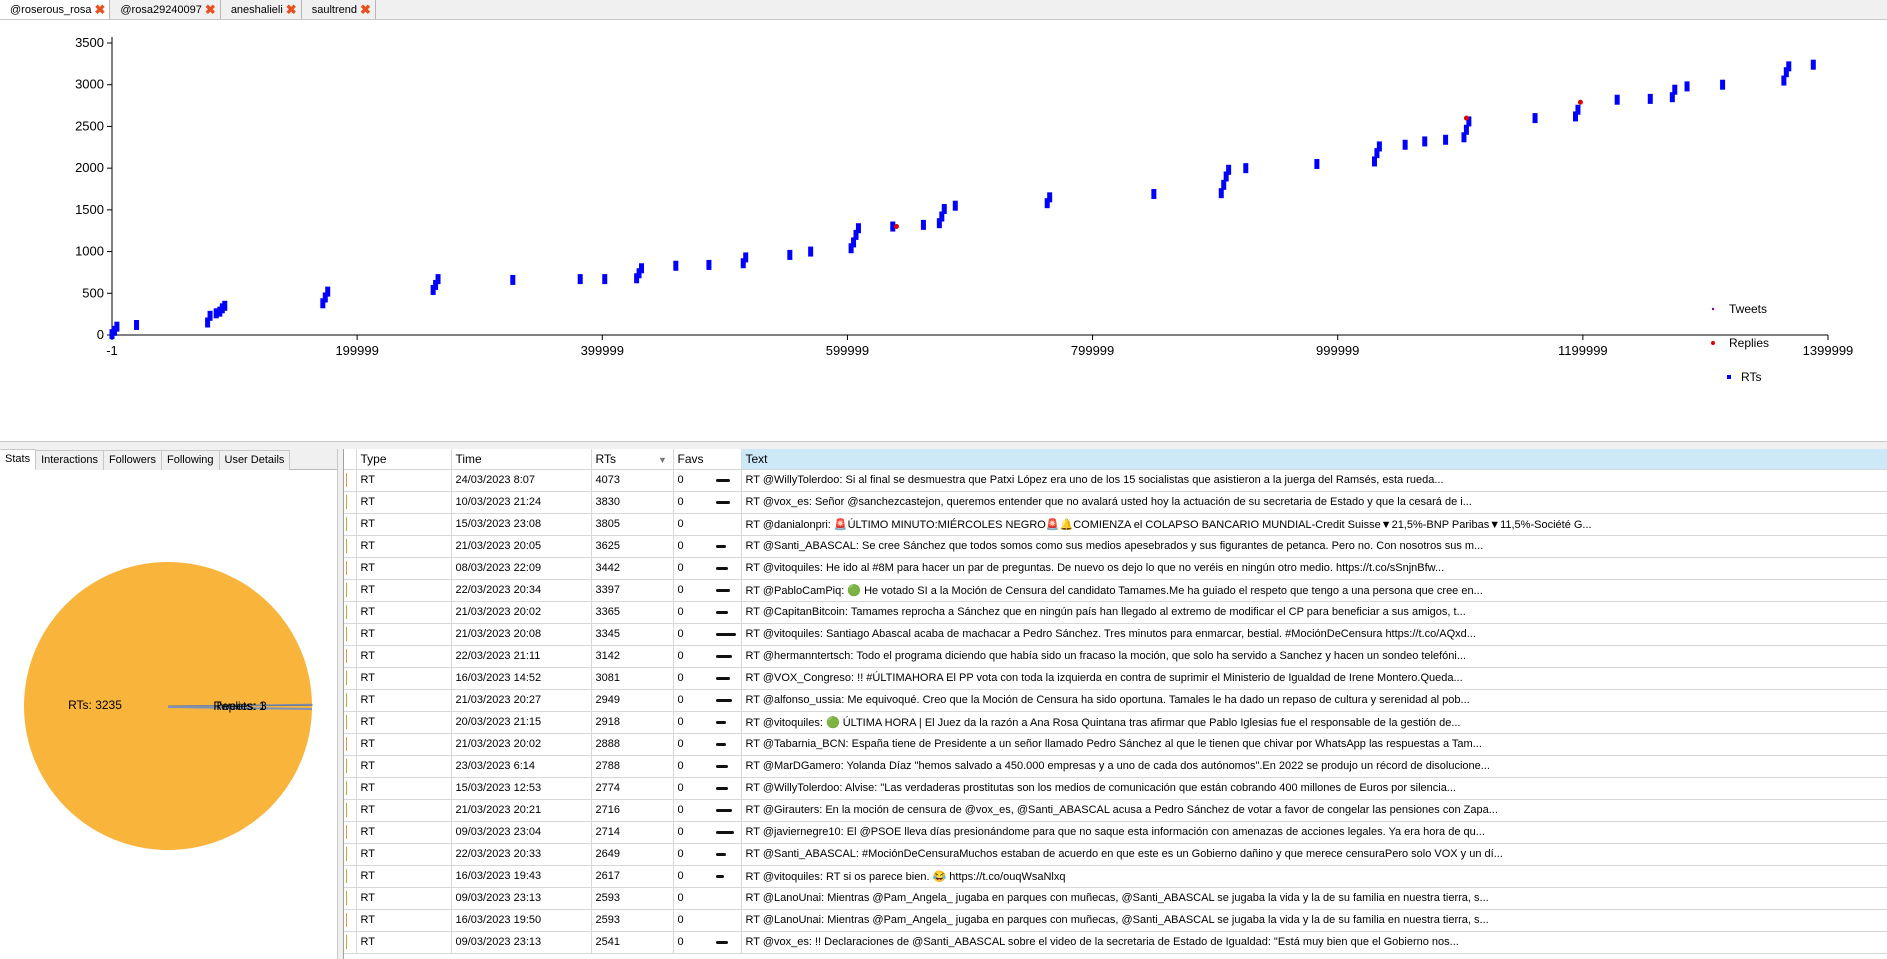  I want to click on cell-time: 16/03/2023 14:52, so click(521, 678).